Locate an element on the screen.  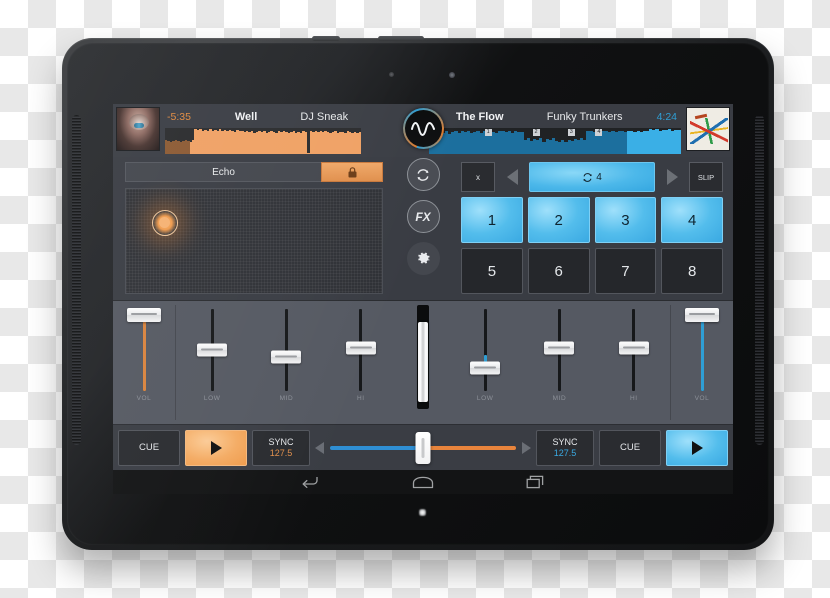
fx-name-button: Echo is located at coordinates (223, 172).